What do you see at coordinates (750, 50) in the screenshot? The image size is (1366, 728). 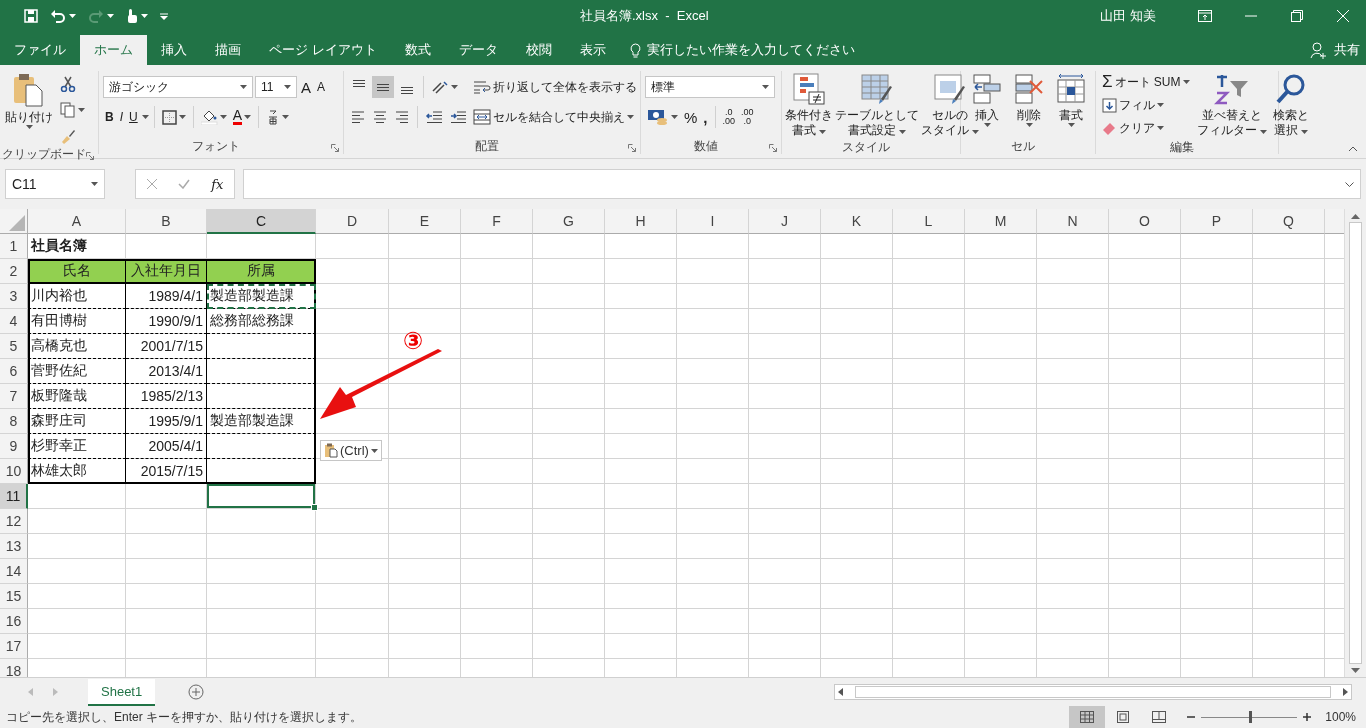 I see `tell-me-field: 実行したい作業を入力してください` at bounding box center [750, 50].